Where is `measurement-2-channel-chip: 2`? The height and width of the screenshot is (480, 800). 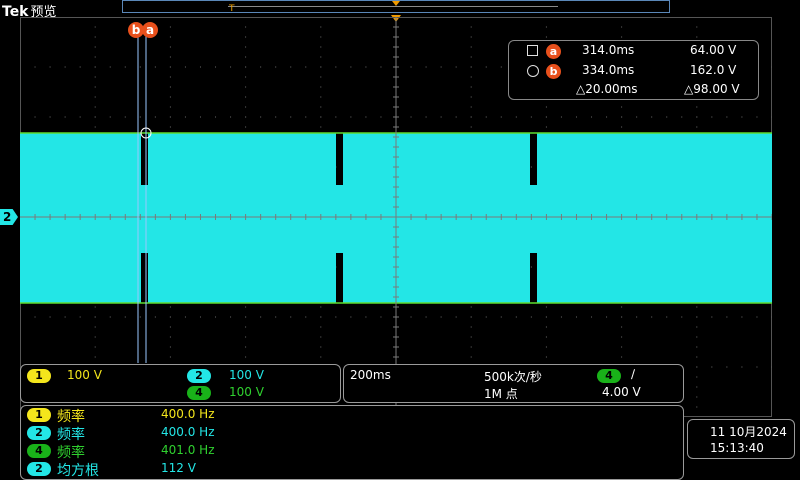 measurement-2-channel-chip: 2 is located at coordinates (39, 433).